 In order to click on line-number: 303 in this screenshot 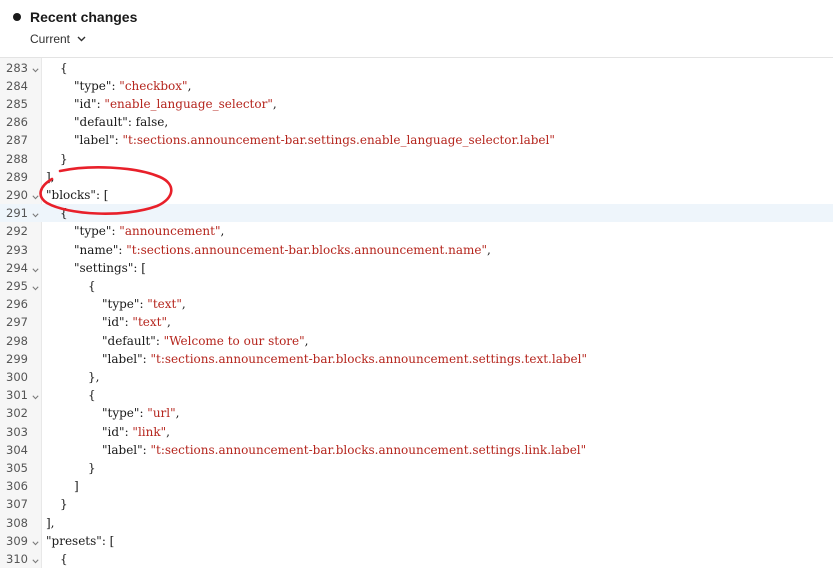, I will do `click(17, 431)`.